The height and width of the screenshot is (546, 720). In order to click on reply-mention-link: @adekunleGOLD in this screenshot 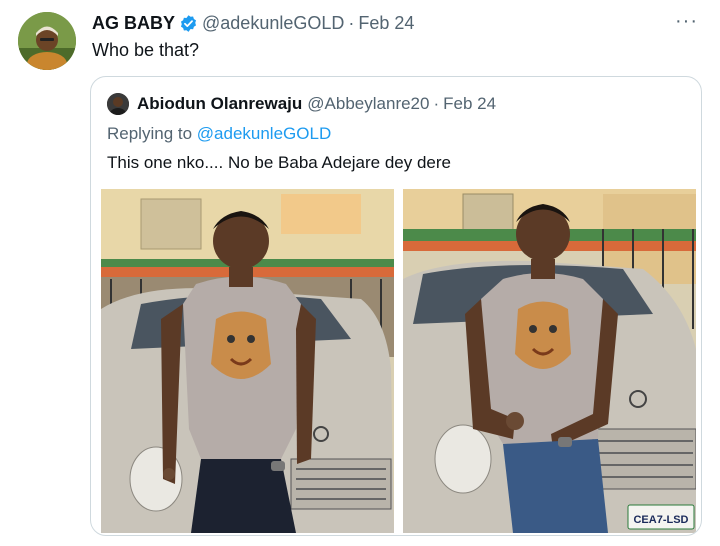, I will do `click(264, 133)`.